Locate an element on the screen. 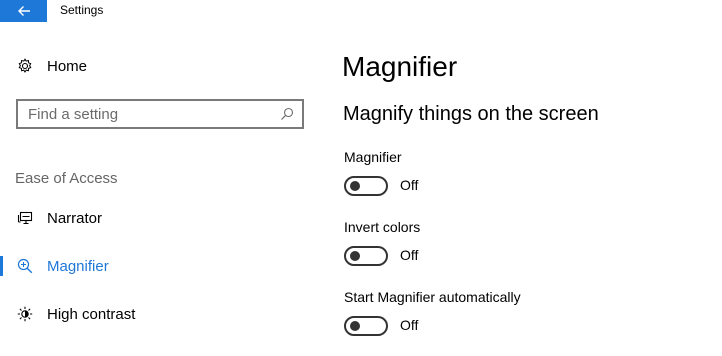 The image size is (722, 356). back-arrow-icon is located at coordinates (23, 11).